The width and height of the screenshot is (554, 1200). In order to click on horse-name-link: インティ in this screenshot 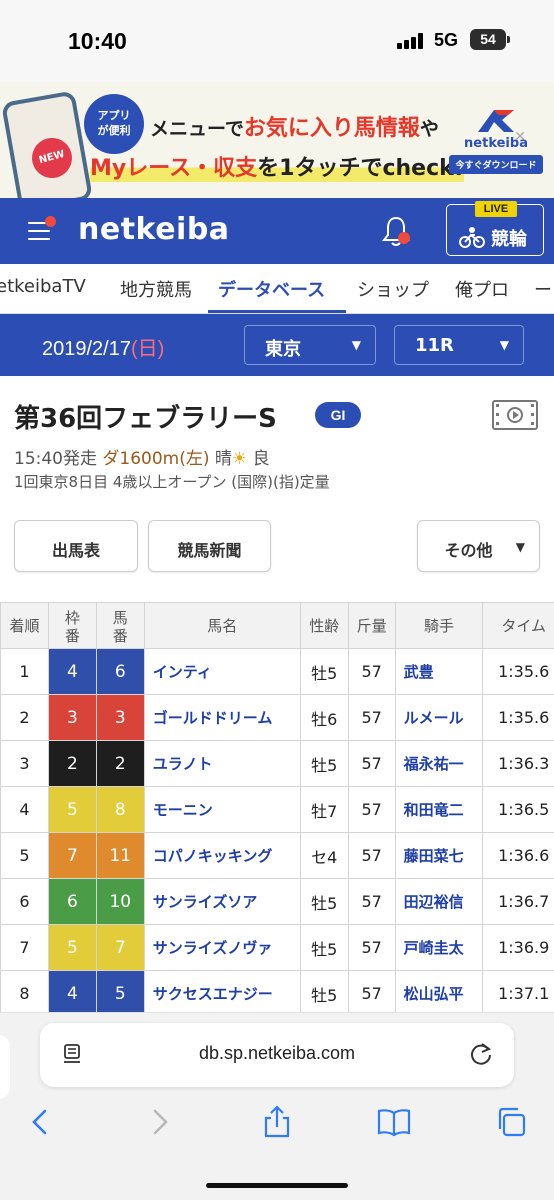, I will do `click(222, 671)`.